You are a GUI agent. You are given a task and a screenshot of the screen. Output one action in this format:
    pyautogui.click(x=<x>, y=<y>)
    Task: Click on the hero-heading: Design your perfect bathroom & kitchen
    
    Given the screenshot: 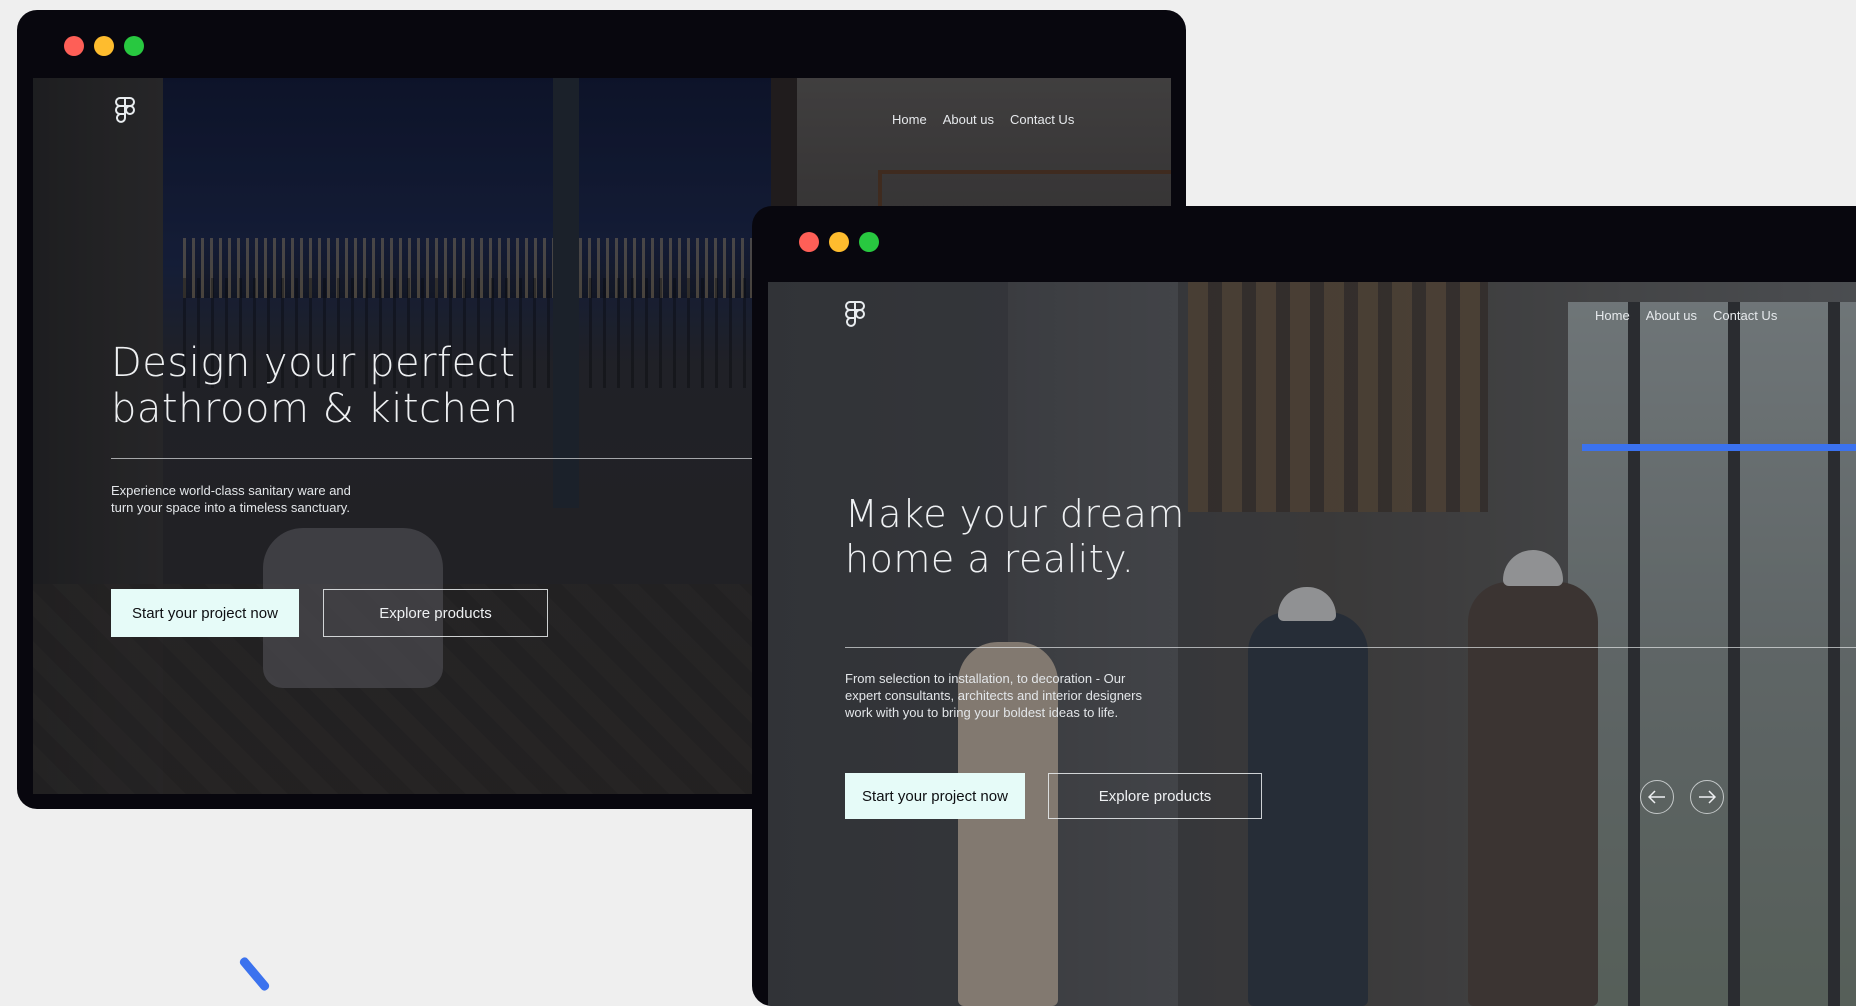 What is the action you would take?
    pyautogui.click(x=314, y=386)
    